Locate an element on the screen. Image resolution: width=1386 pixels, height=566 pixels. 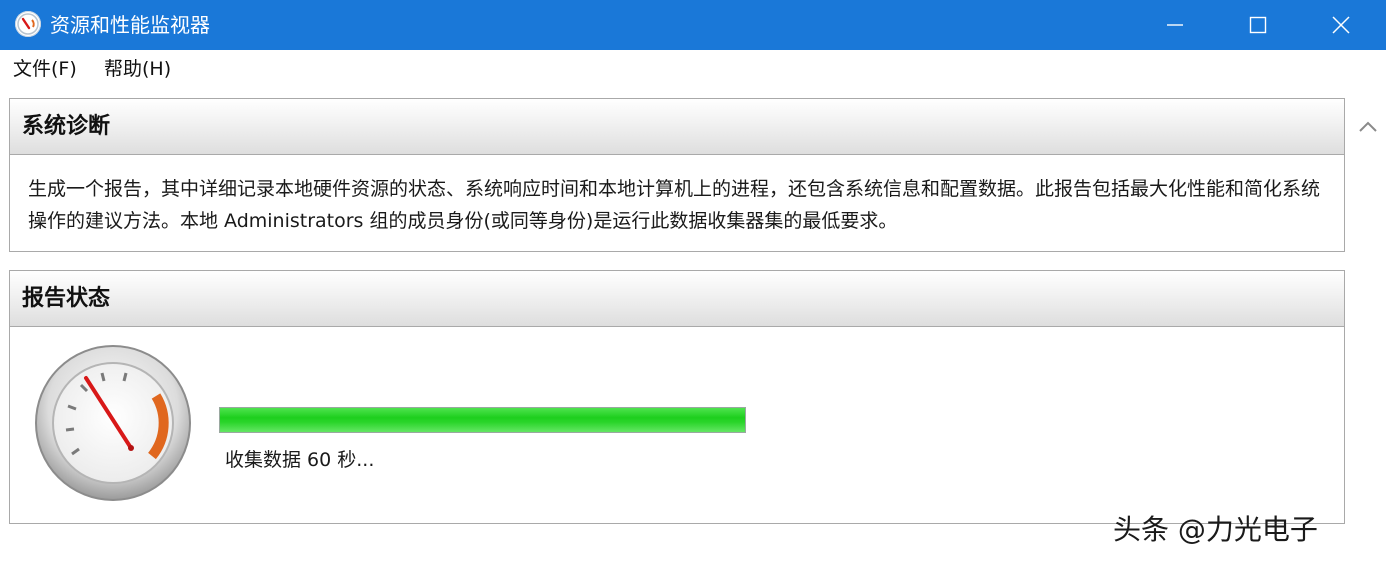
maximize-button is located at coordinates (1258, 25).